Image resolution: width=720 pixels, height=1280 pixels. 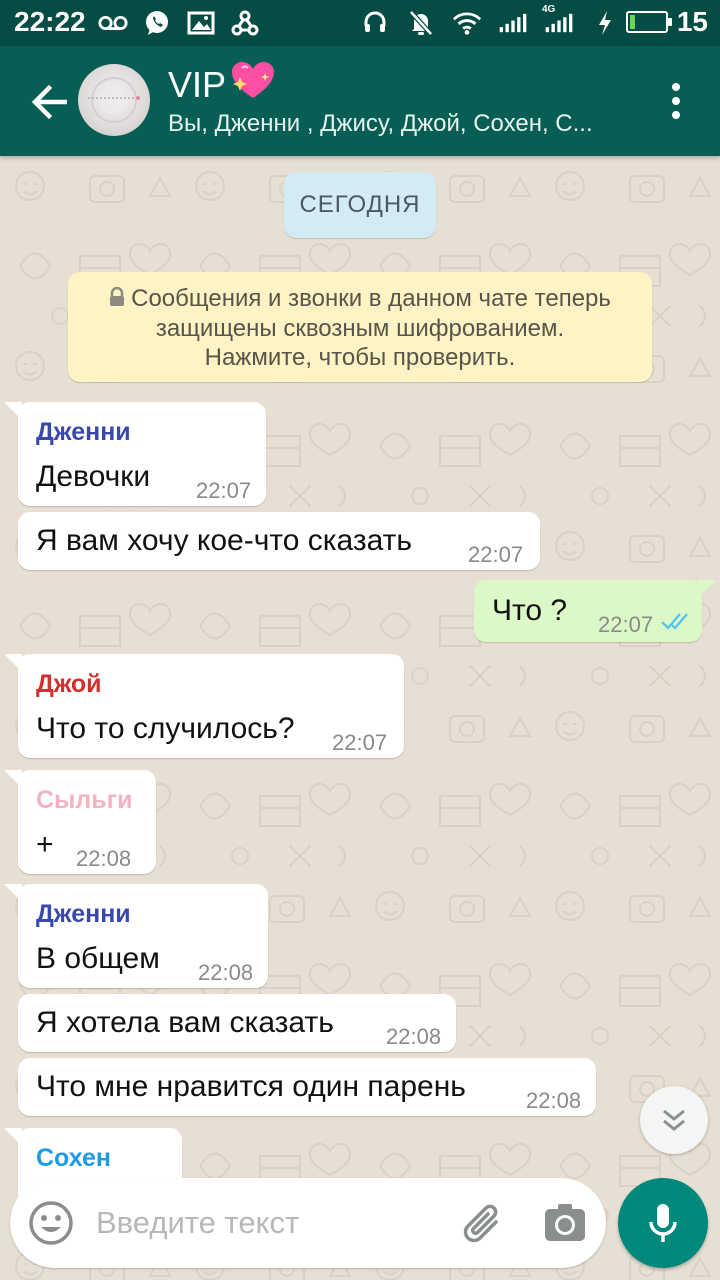 I want to click on message-composer, so click(x=308, y=1223).